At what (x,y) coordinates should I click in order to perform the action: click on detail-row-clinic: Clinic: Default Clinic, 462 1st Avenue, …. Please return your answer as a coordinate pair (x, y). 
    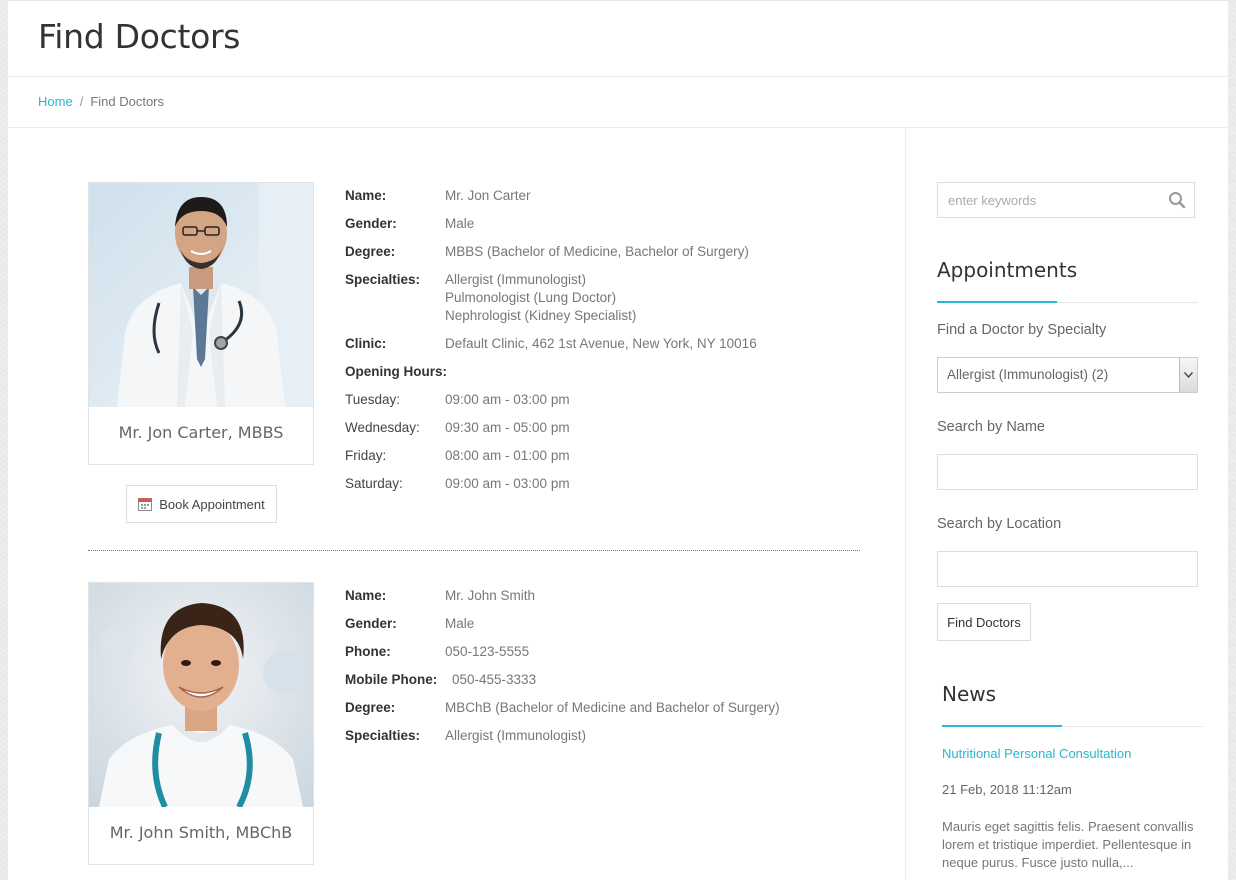
    Looking at the image, I should click on (605, 344).